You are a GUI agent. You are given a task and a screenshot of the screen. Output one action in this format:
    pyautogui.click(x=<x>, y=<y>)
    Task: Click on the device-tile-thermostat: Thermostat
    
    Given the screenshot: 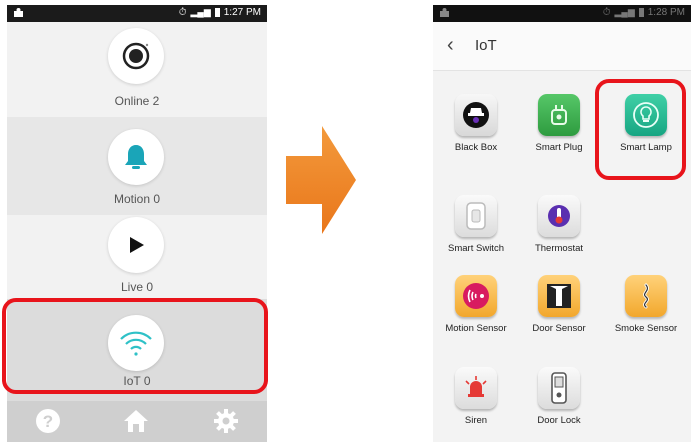 What is the action you would take?
    pyautogui.click(x=559, y=228)
    